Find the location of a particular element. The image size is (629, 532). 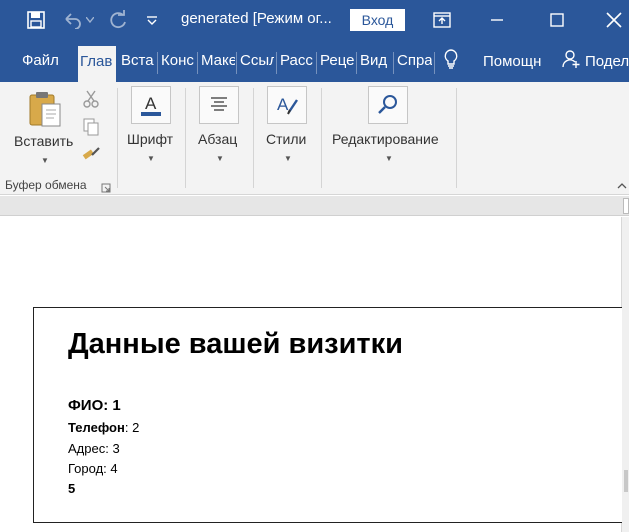

title-bar: generated [Режим ог... Вход is located at coordinates (314, 20).